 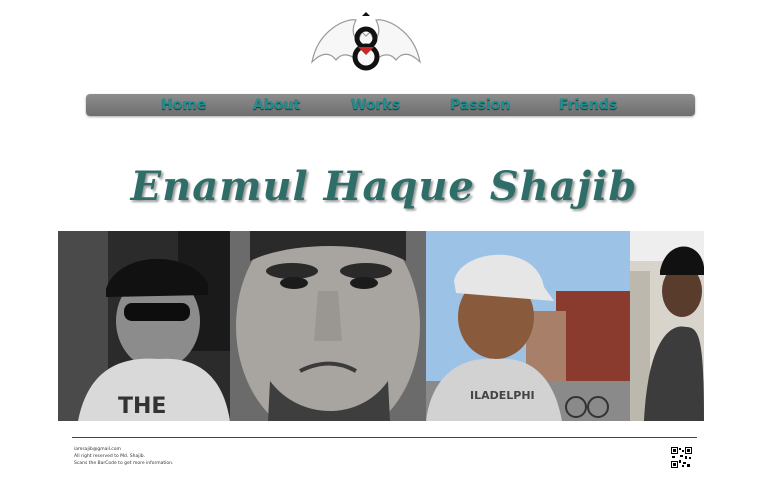 What do you see at coordinates (97, 449) in the screenshot?
I see `footer-email: iamsajib@gmail.com` at bounding box center [97, 449].